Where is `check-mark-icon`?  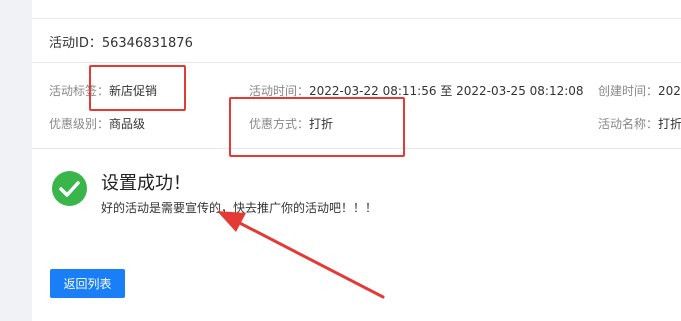 check-mark-icon is located at coordinates (69, 189).